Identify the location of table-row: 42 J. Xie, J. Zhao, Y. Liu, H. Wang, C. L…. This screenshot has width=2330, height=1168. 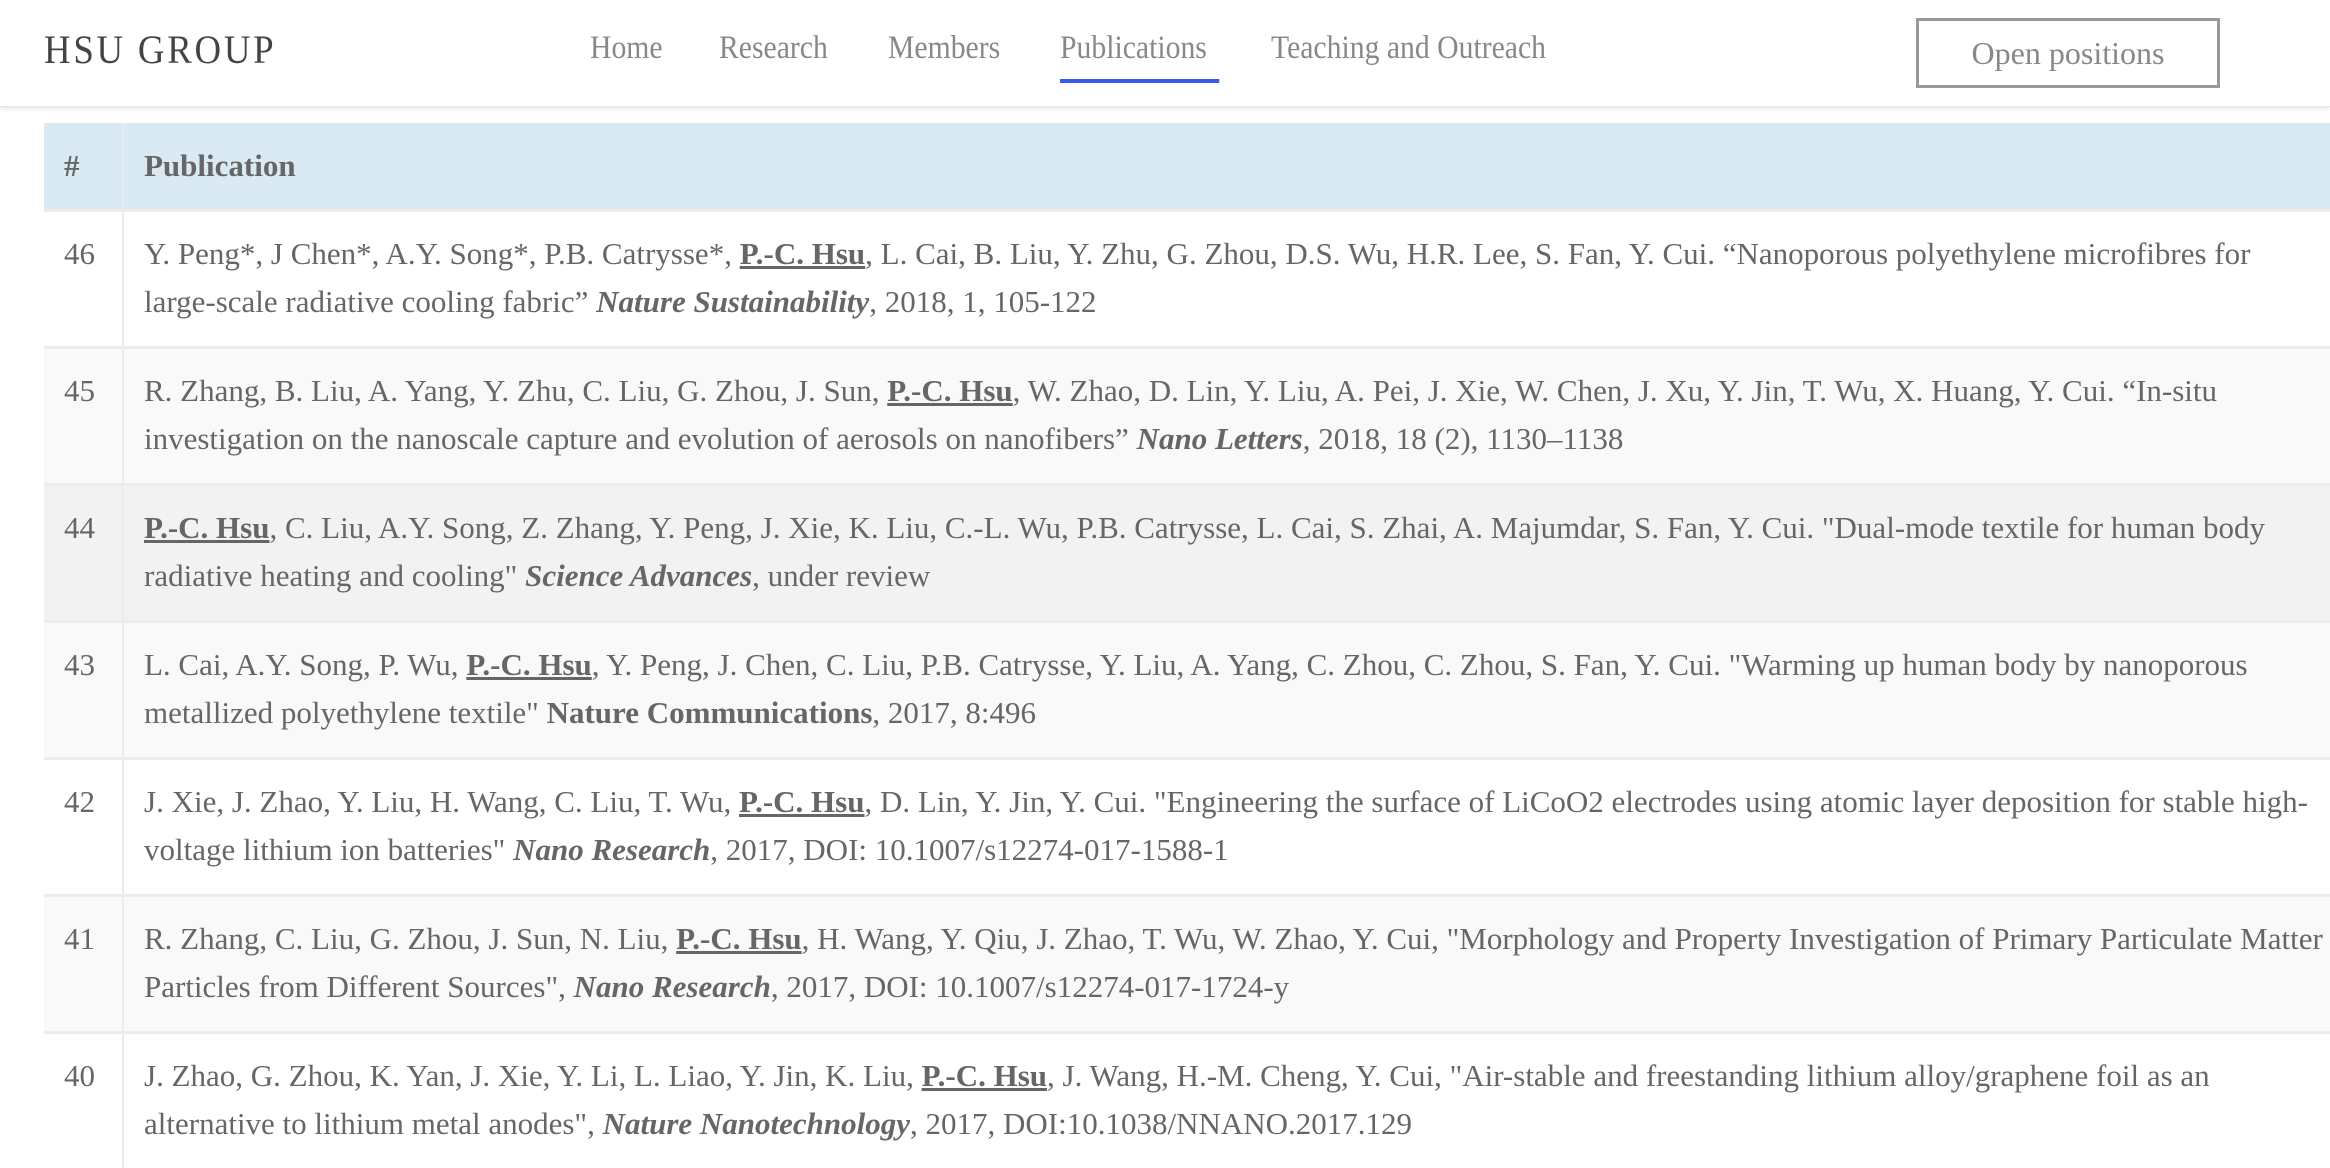
(1187, 827).